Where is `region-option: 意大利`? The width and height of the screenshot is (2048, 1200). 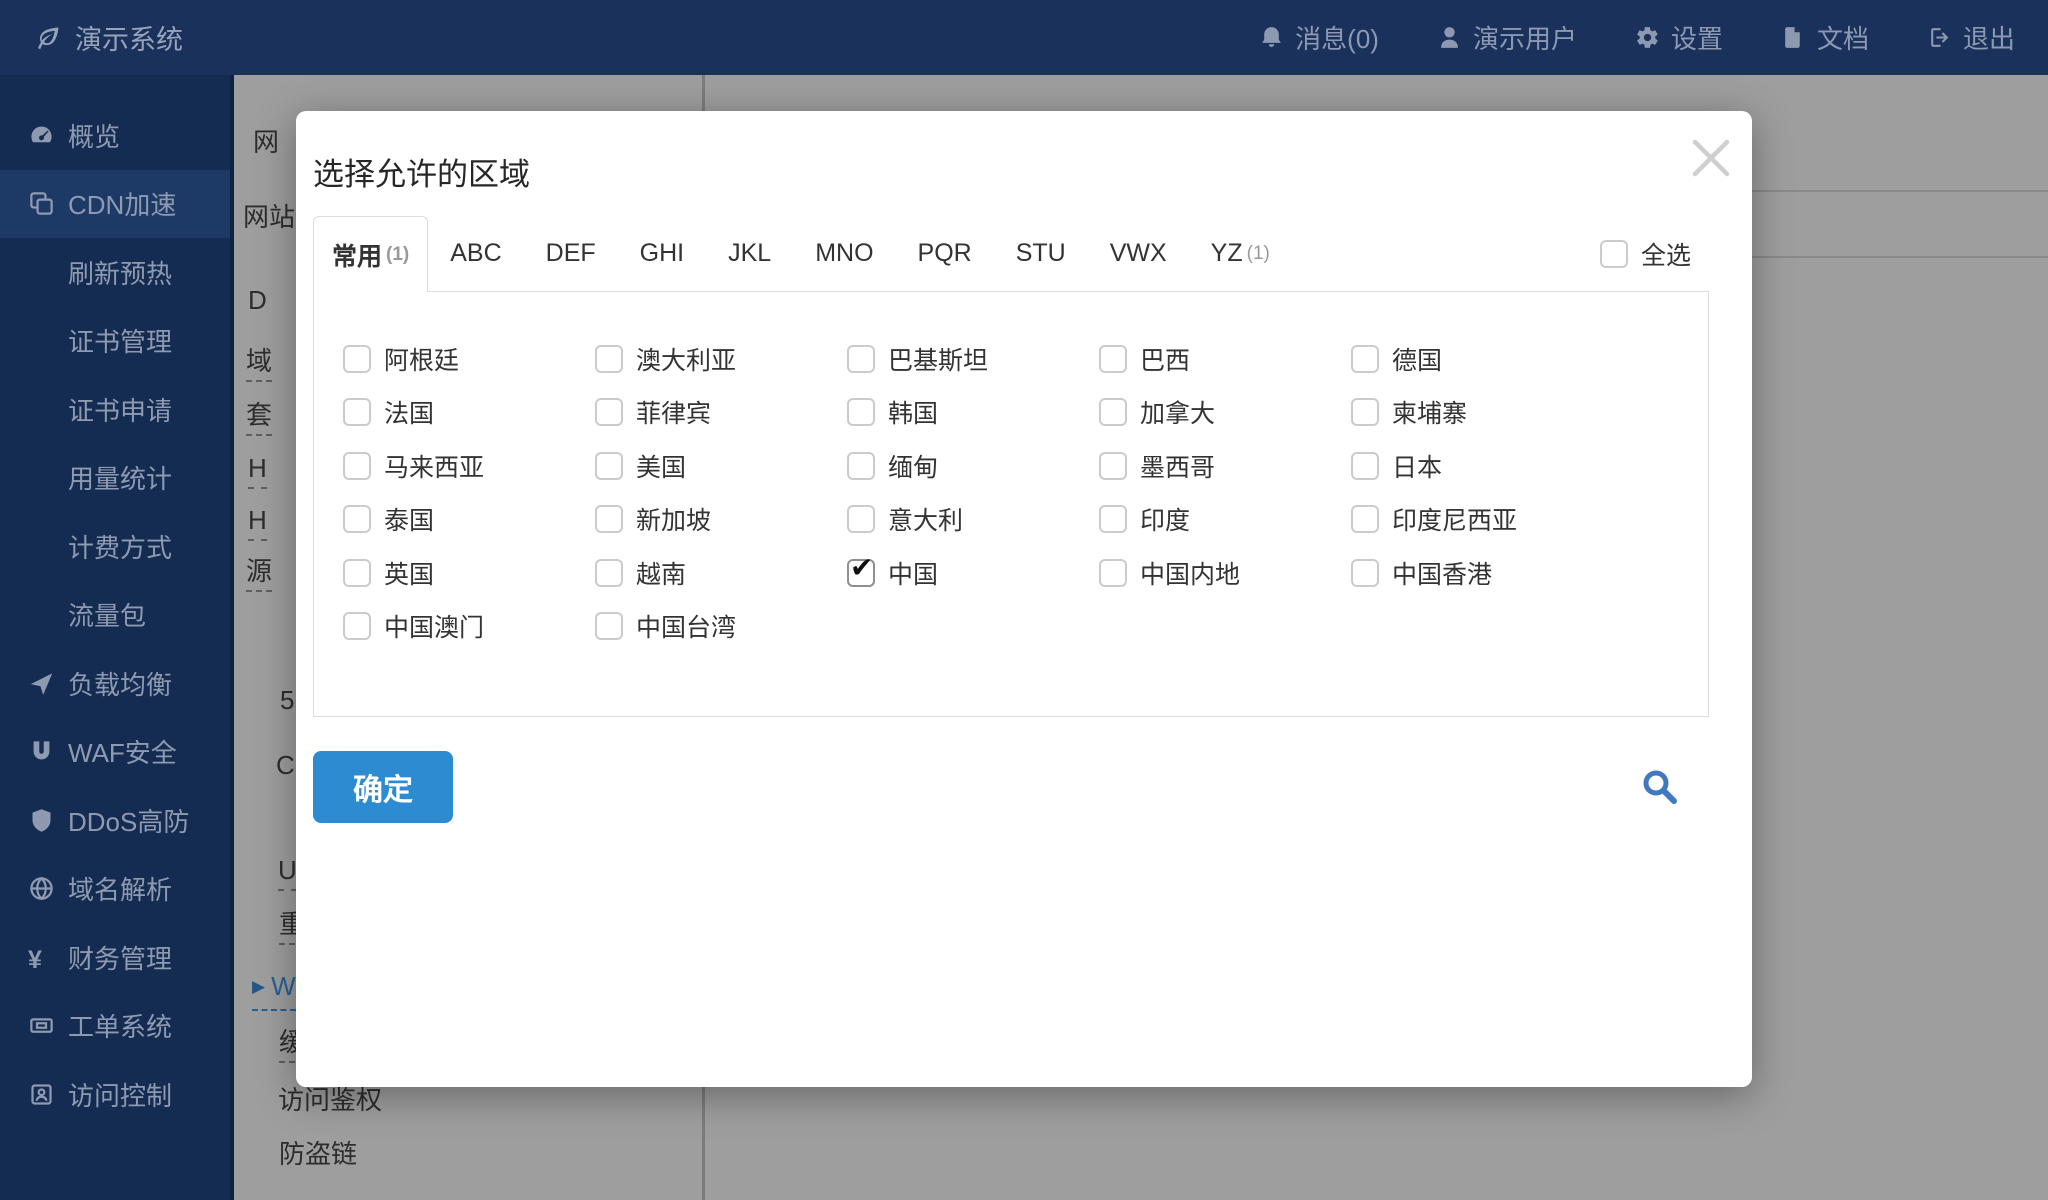
region-option: 意大利 is located at coordinates (973, 519).